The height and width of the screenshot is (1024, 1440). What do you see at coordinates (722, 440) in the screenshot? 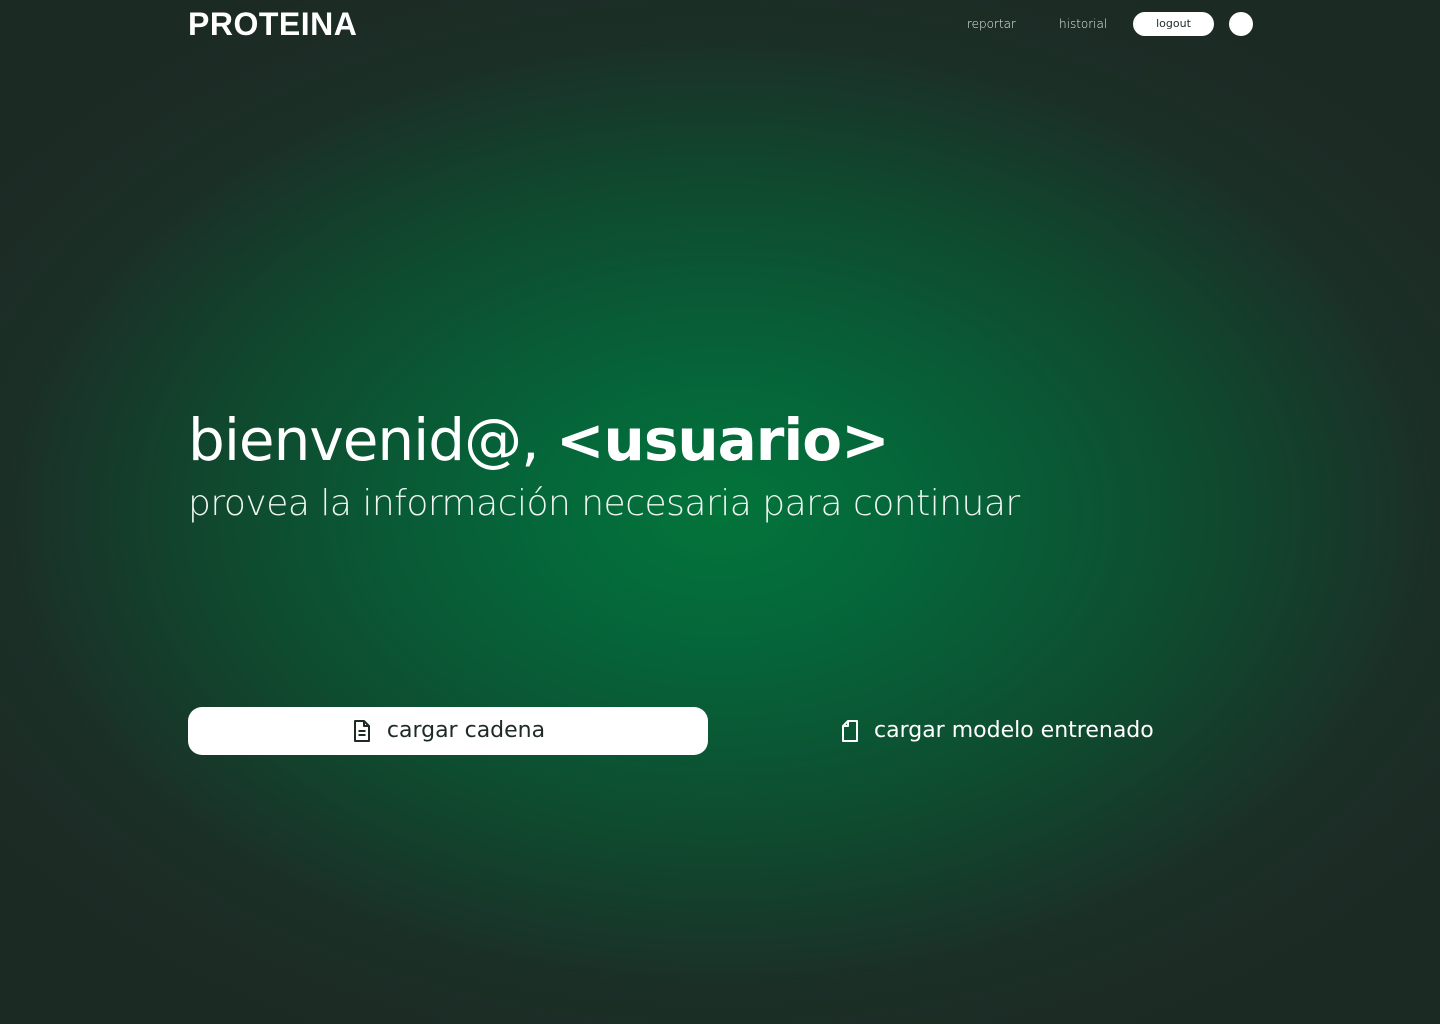
I see `username: <usuario>` at bounding box center [722, 440].